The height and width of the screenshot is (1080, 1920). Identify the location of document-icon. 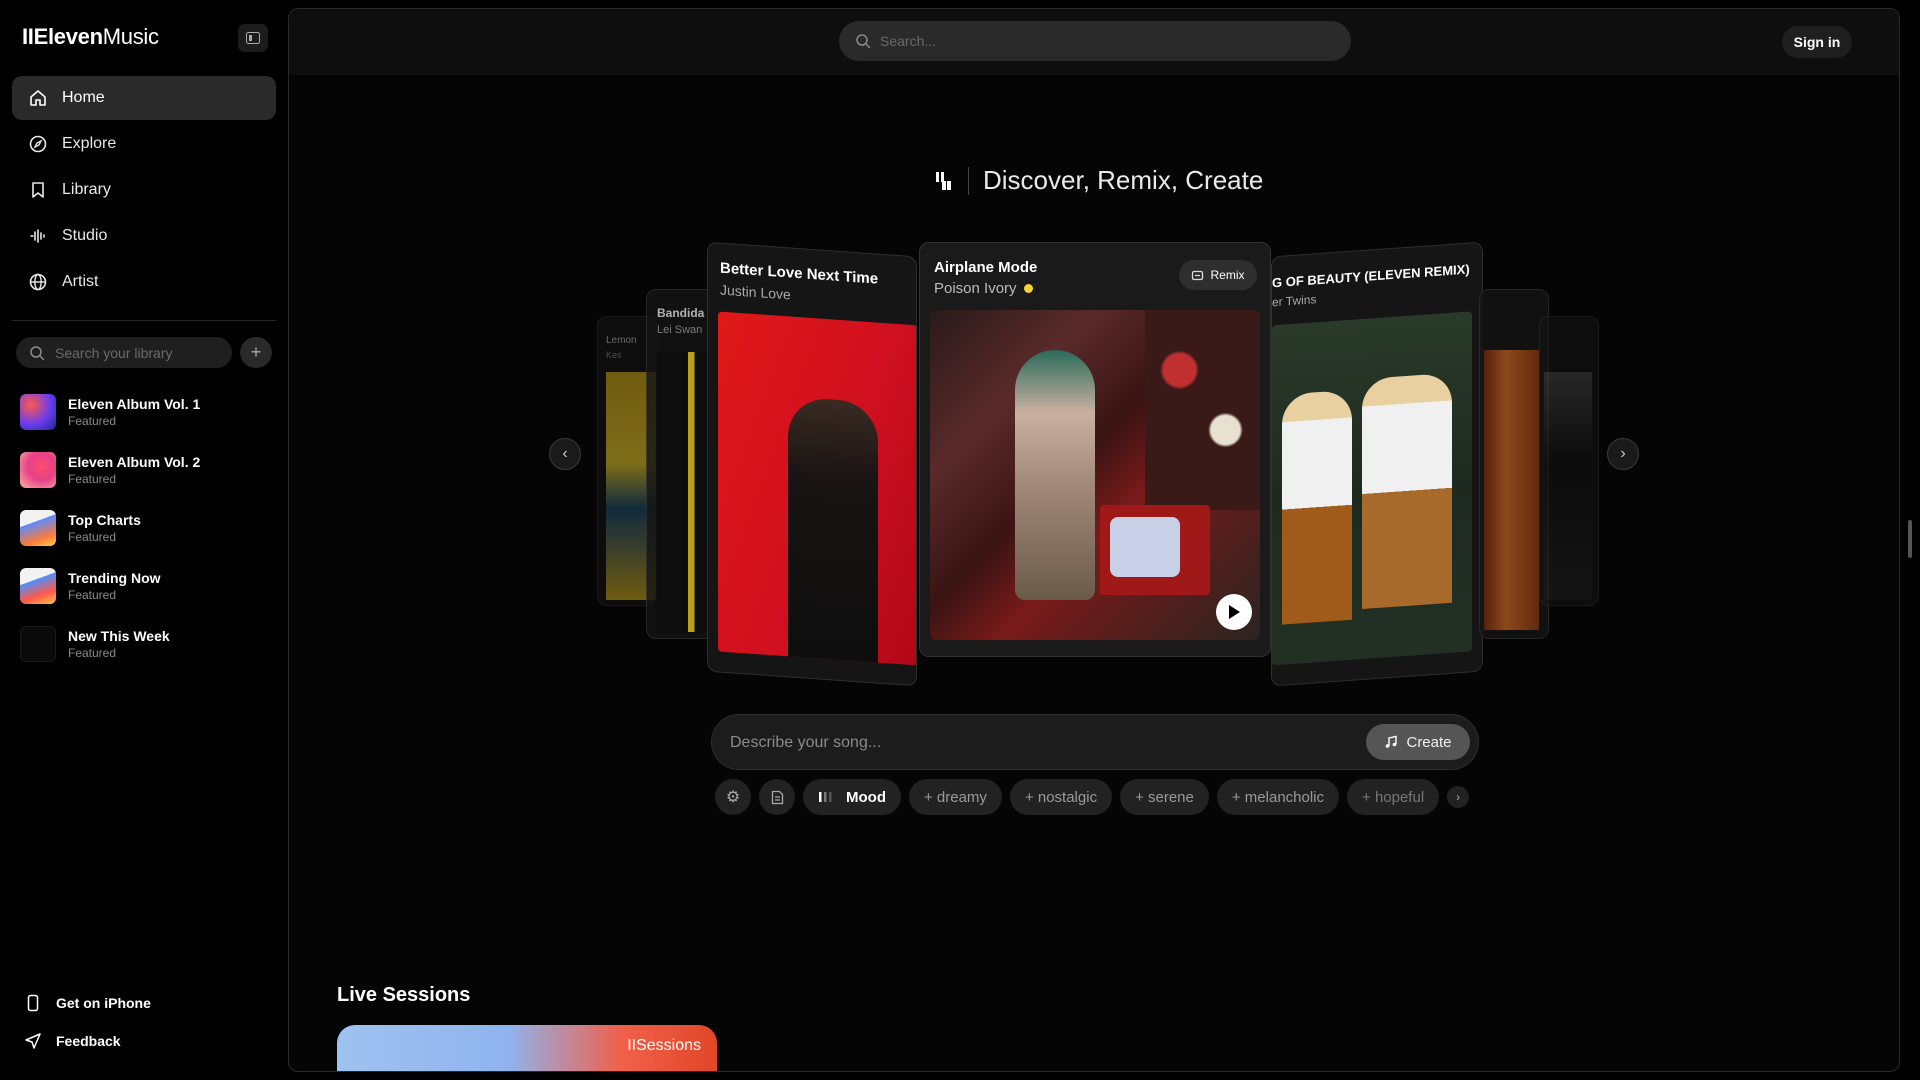
(777, 797).